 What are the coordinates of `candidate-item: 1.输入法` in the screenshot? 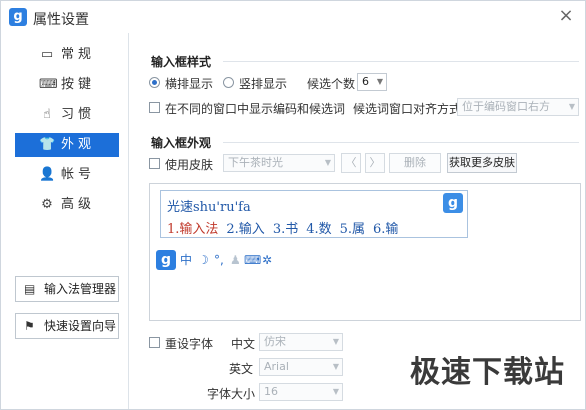 It's located at (193, 229).